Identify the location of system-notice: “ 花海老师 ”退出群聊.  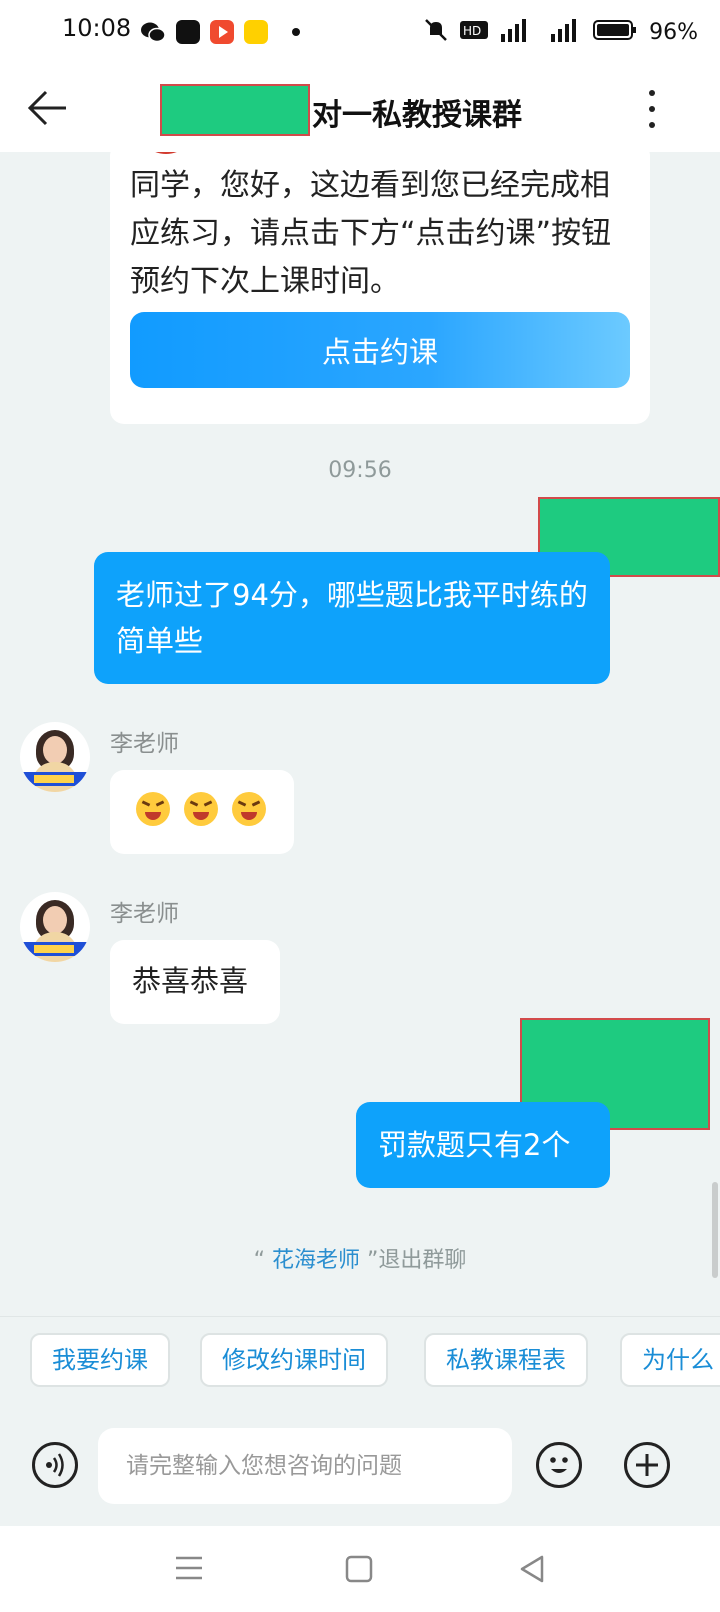
(360, 1258).